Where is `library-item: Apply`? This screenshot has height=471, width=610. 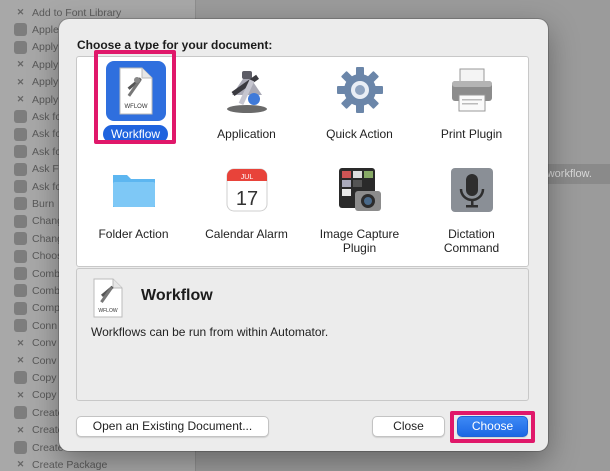 library-item: Apply is located at coordinates (36, 47).